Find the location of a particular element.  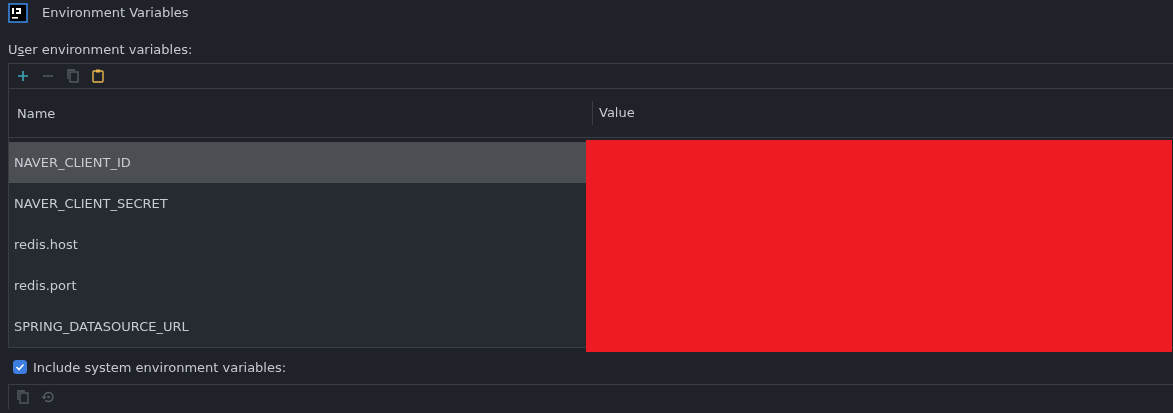

paste-icon is located at coordinates (98, 76).